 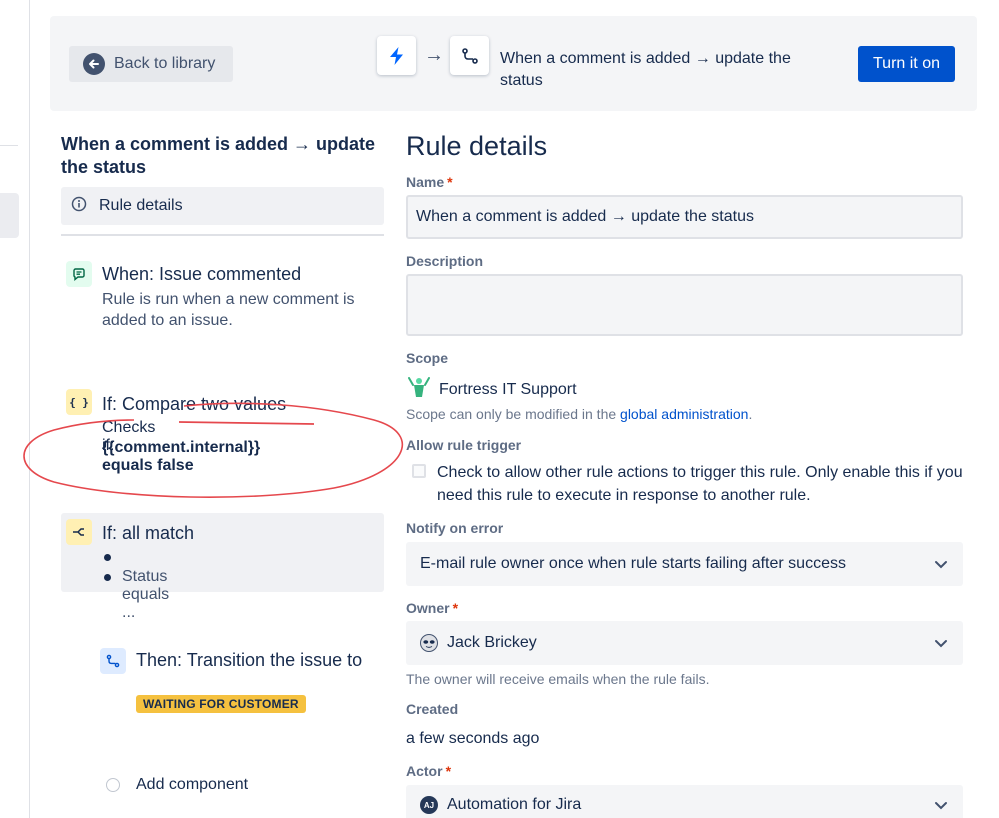 I want to click on page-title: Rule details, so click(x=477, y=146).